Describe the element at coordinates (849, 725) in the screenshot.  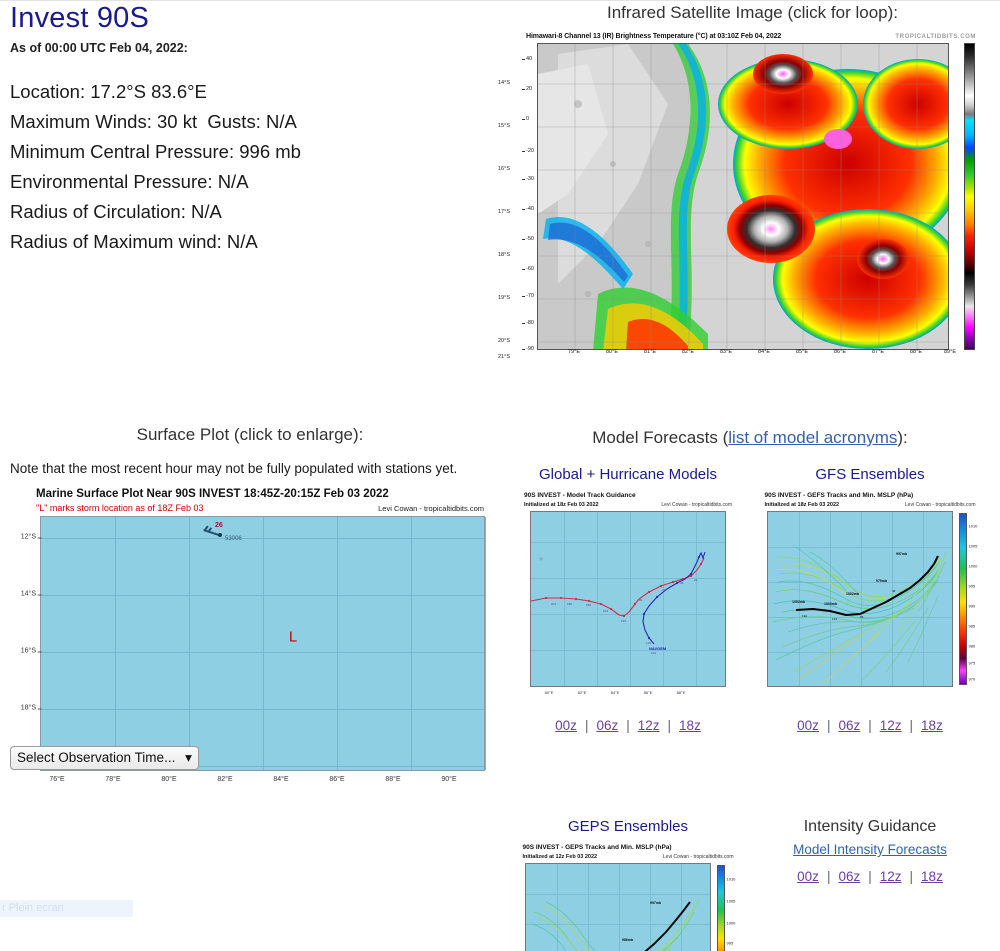
I see `gfs-link-06z: 06z` at that location.